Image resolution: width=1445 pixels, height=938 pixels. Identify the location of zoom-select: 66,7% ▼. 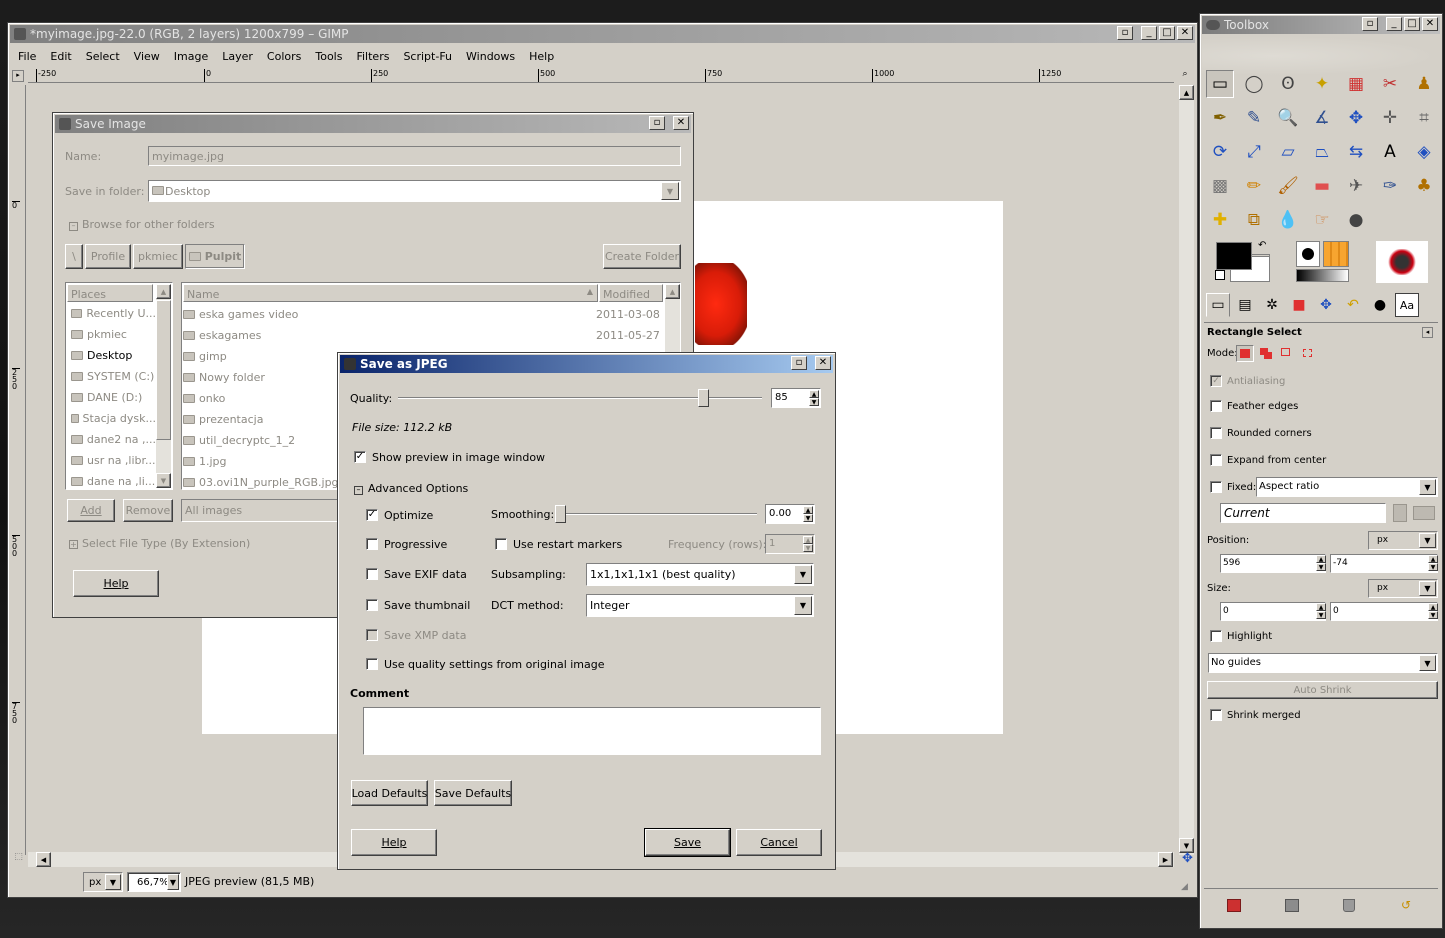
(154, 882).